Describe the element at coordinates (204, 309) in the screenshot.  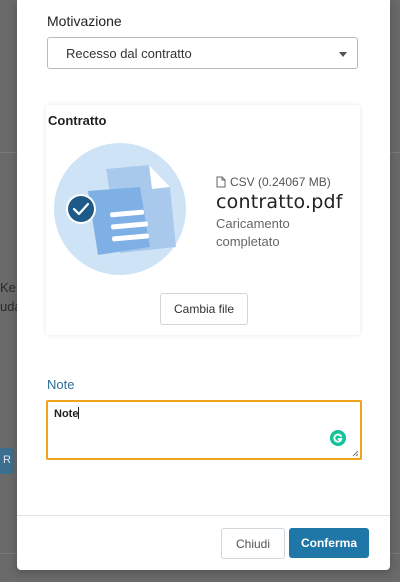
I see `change-file-button: Cambia file` at that location.